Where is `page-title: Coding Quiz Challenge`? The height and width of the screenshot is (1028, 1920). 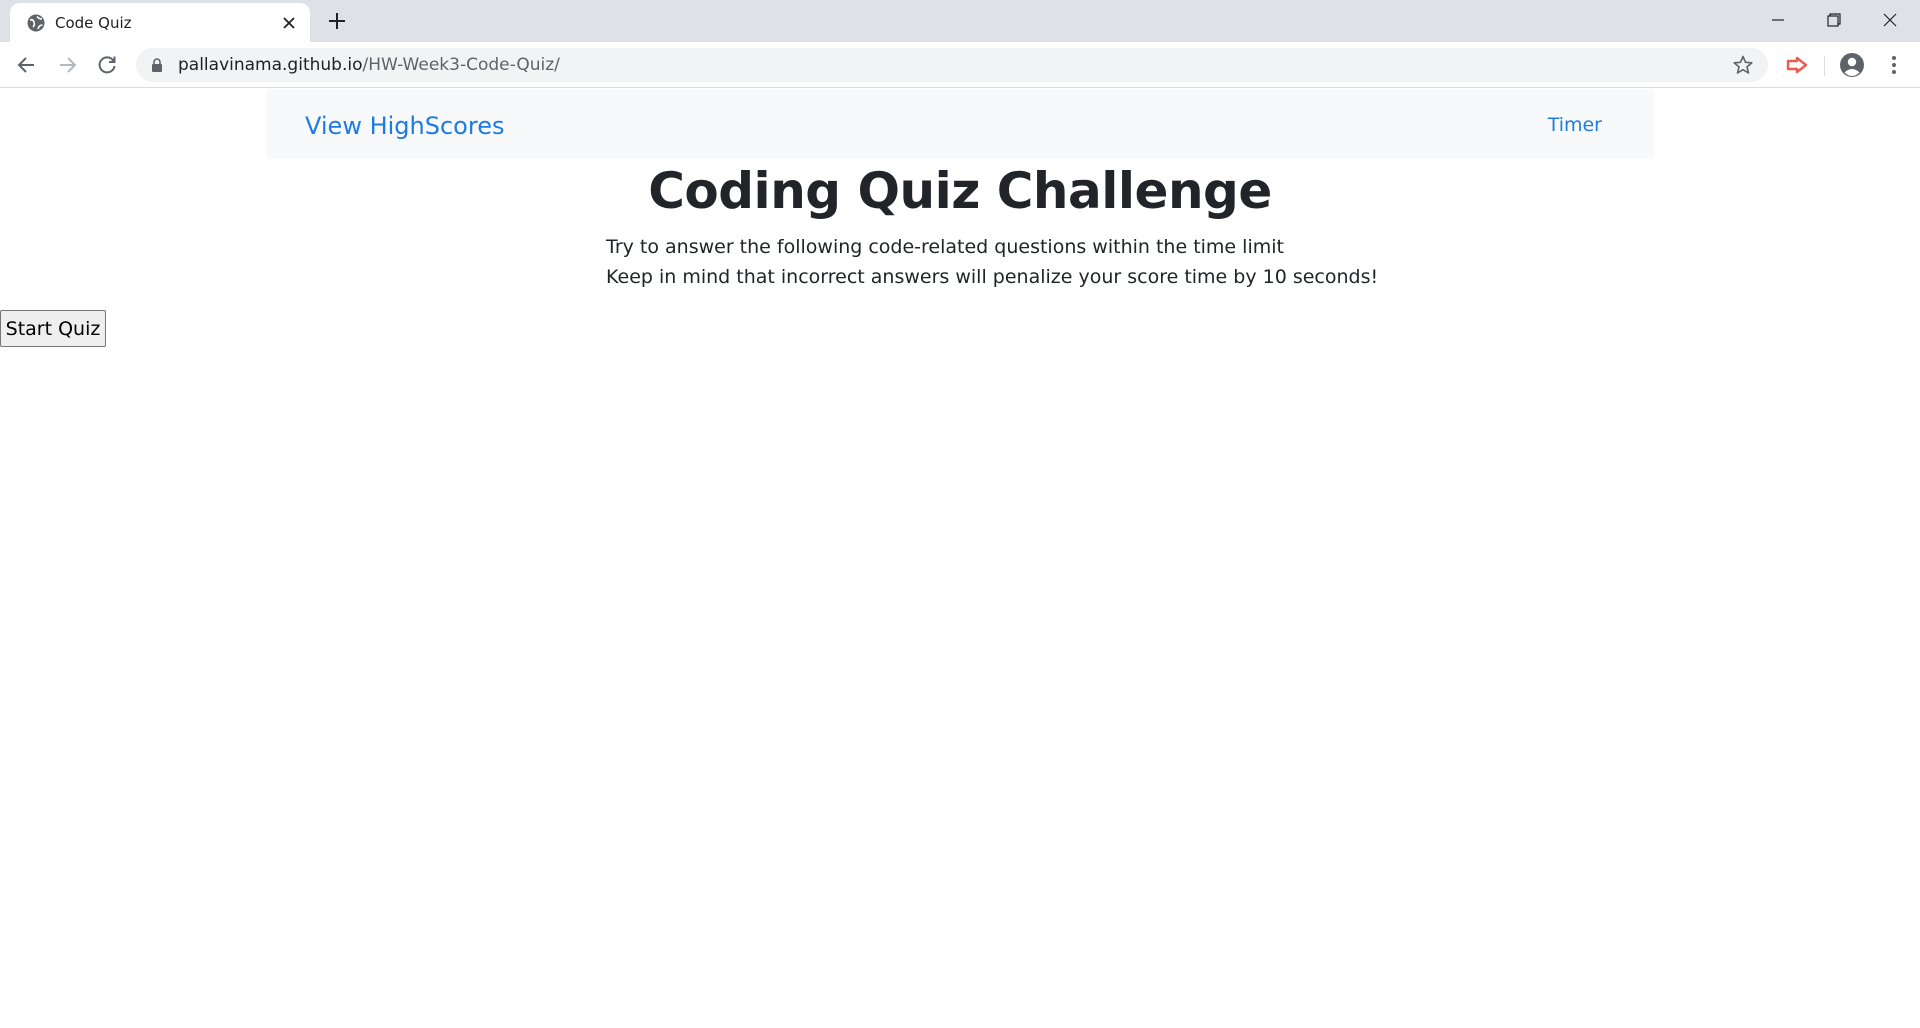 page-title: Coding Quiz Challenge is located at coordinates (960, 191).